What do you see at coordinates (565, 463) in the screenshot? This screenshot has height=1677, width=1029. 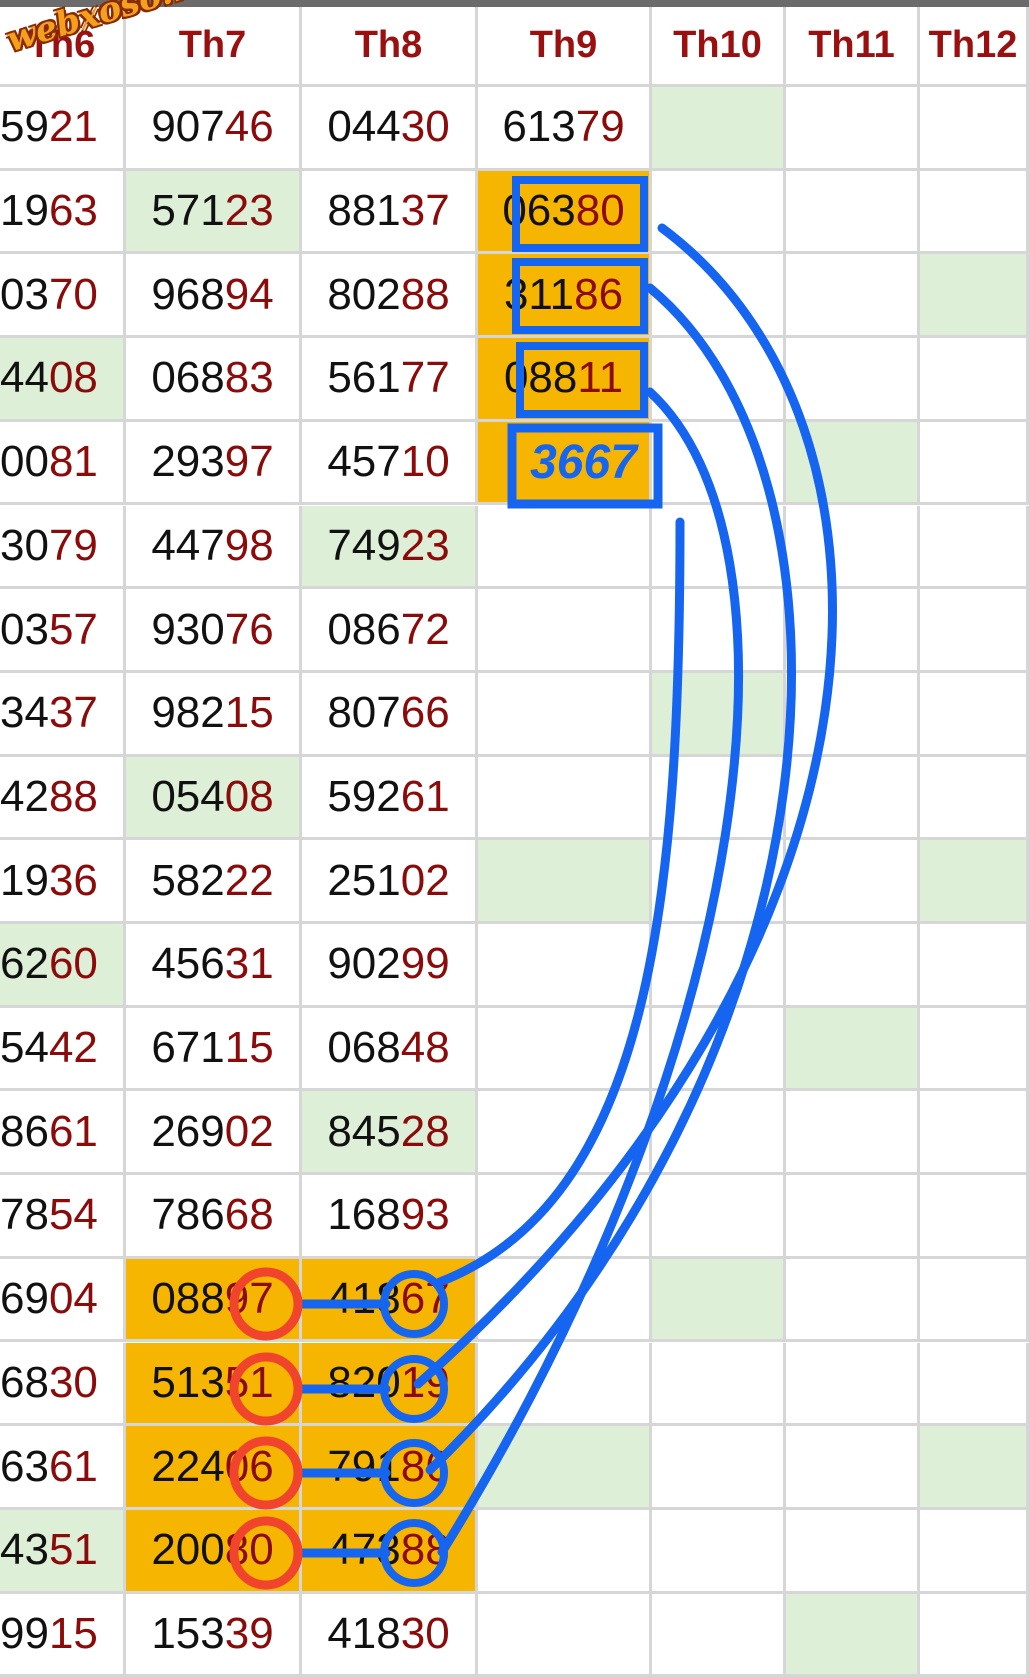 I see `table-cell: 36 67` at bounding box center [565, 463].